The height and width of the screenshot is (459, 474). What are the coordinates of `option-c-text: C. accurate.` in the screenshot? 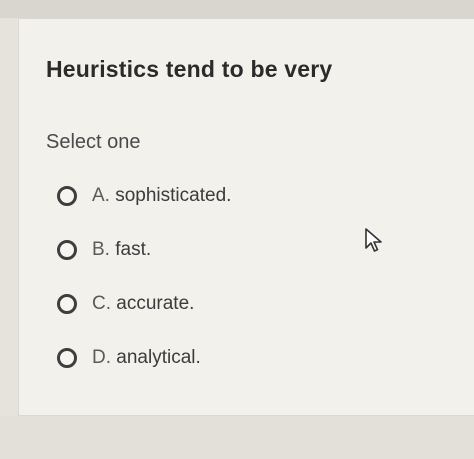 It's located at (143, 304).